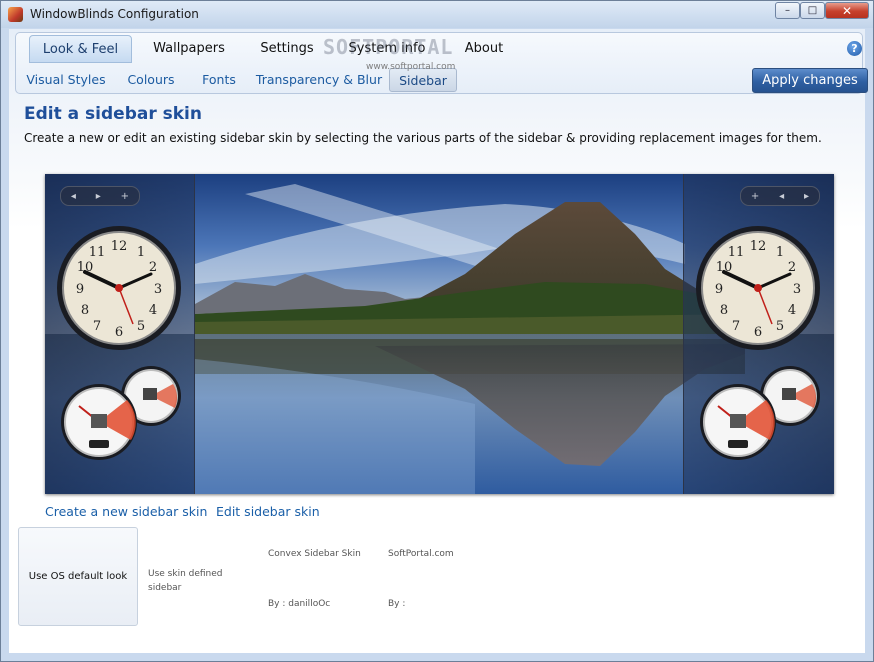  Describe the element at coordinates (421, 554) in the screenshot. I see `skin-name-softportal: SoftPortal.com` at that location.